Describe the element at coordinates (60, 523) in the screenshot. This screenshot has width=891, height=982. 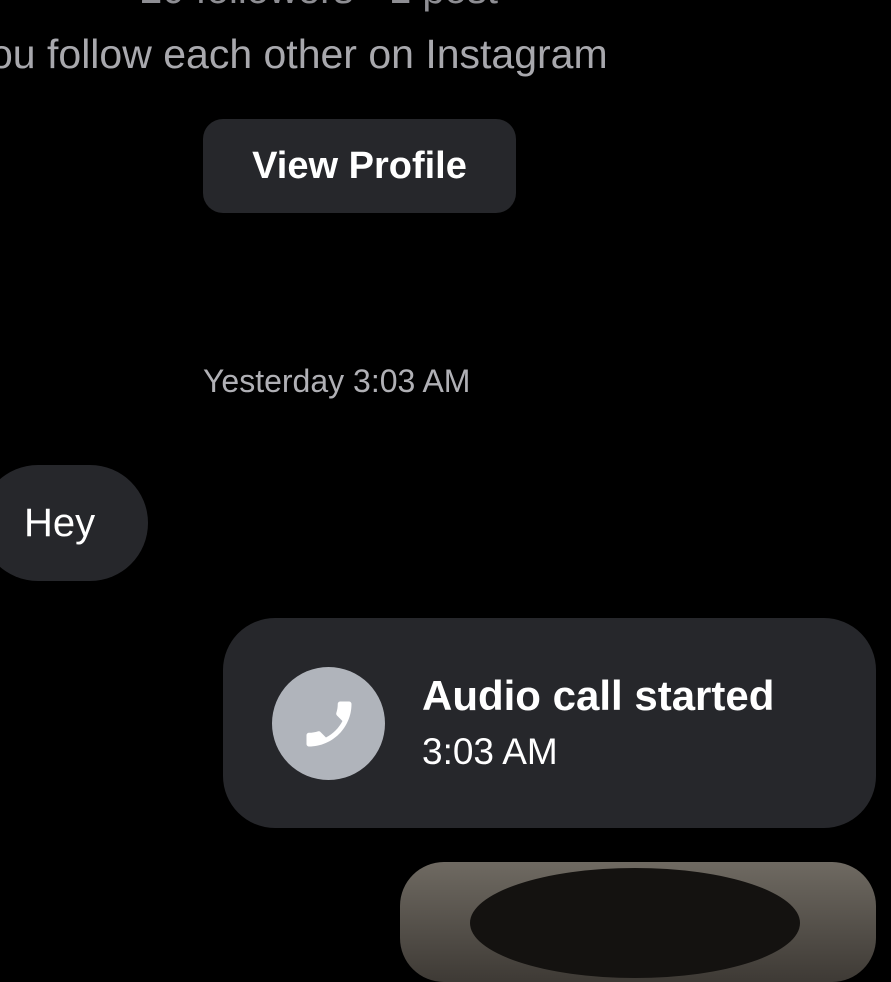
I see `message-text: Hey` at that location.